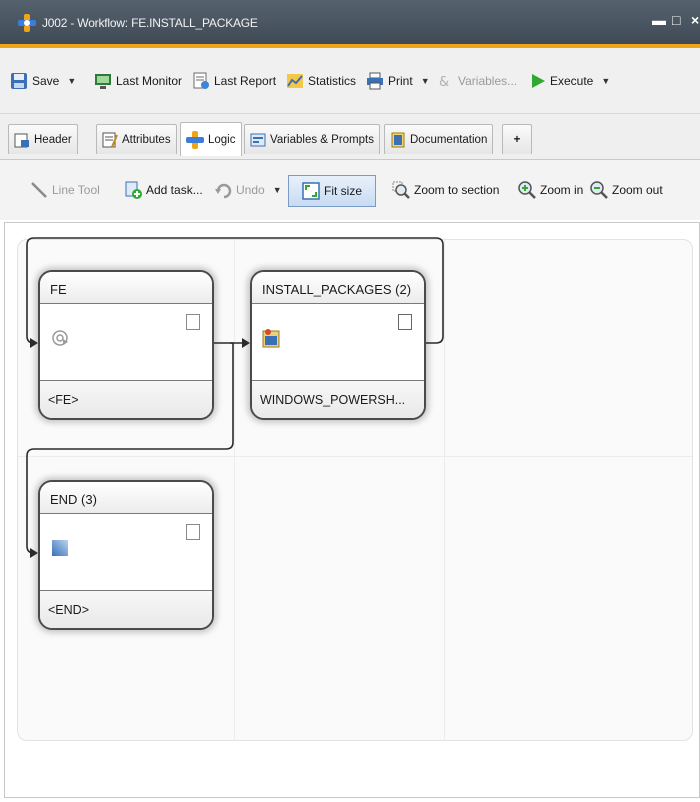 This screenshot has height=802, width=700. What do you see at coordinates (150, 23) in the screenshot?
I see `window-title: J002 - Workflow: FE.INSTALL_PACKAGE` at bounding box center [150, 23].